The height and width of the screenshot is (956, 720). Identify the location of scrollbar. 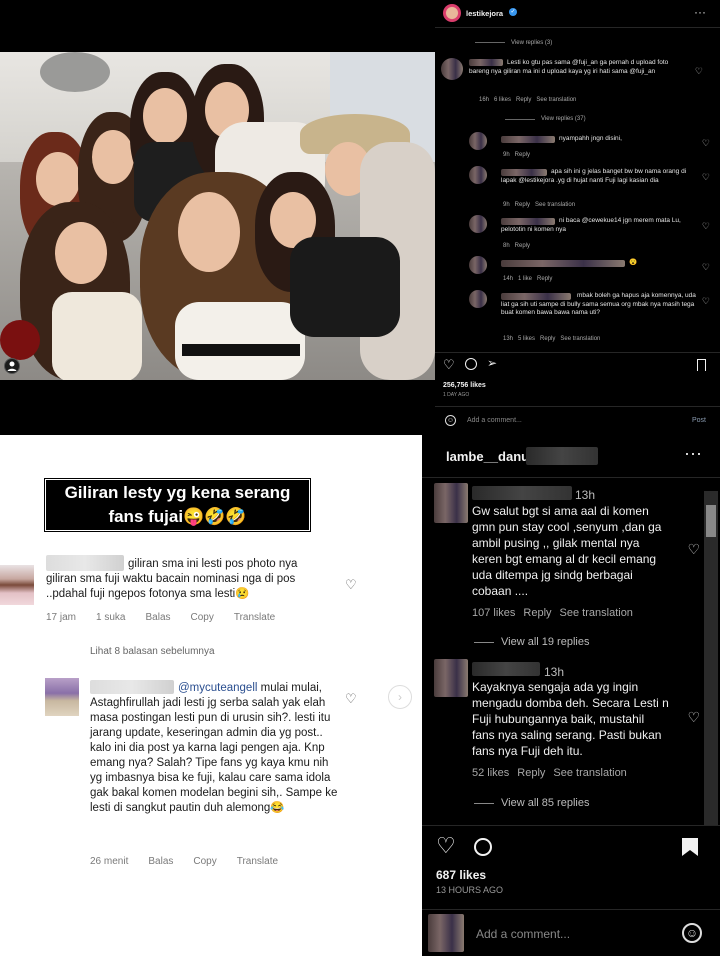
(711, 658).